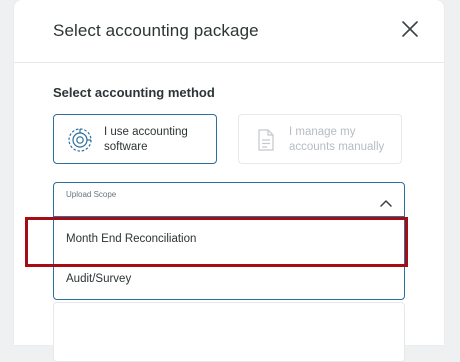  I want to click on method-option-accounting-software: I use accounting software, so click(135, 139).